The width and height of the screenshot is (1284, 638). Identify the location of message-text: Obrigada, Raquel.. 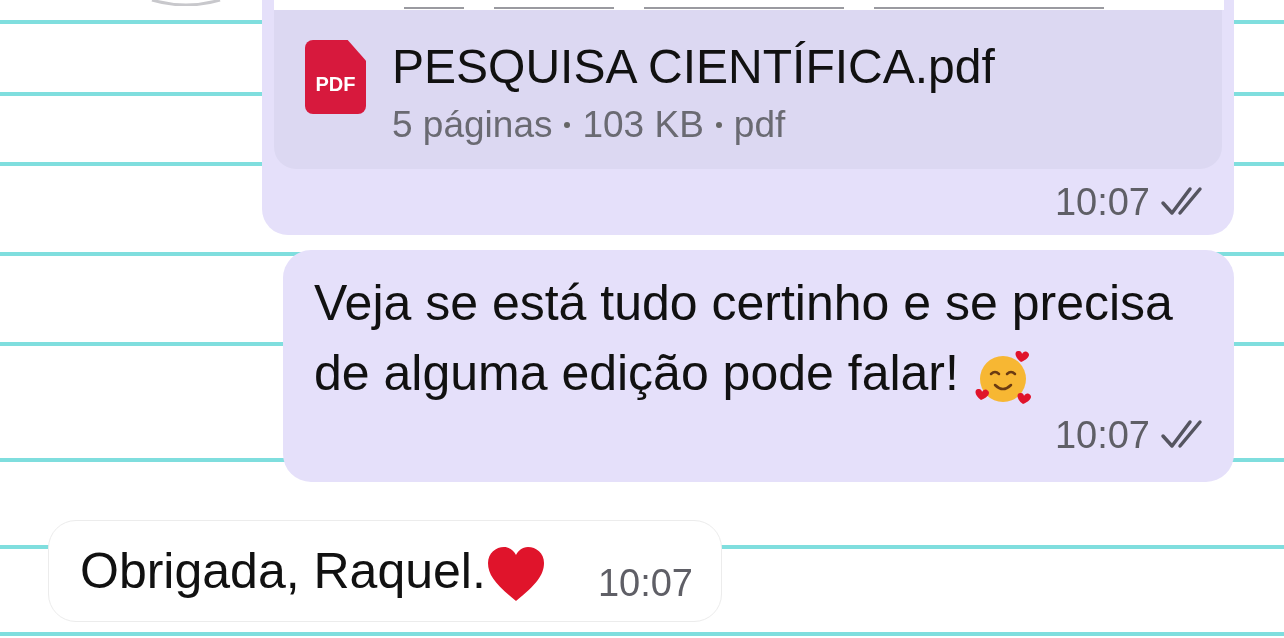
(313, 571).